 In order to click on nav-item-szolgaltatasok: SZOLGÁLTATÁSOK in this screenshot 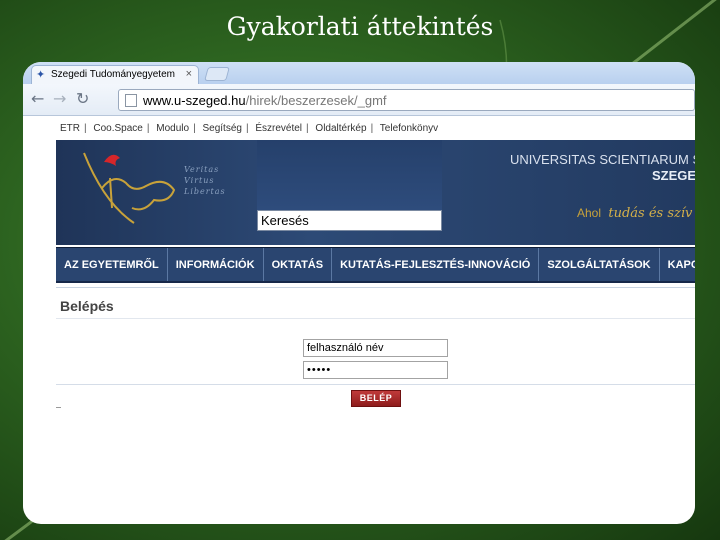, I will do `click(599, 264)`.